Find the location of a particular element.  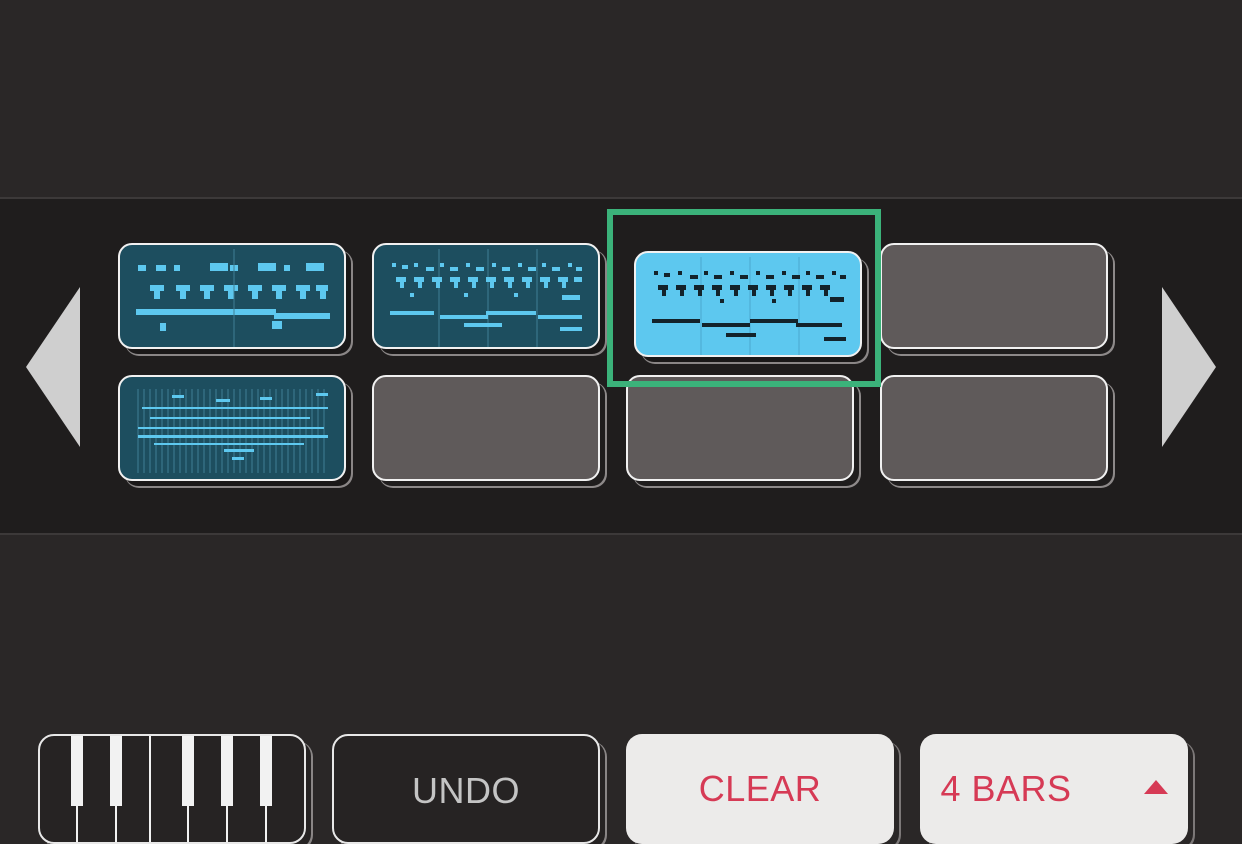

previous-page-button is located at coordinates (54, 367).